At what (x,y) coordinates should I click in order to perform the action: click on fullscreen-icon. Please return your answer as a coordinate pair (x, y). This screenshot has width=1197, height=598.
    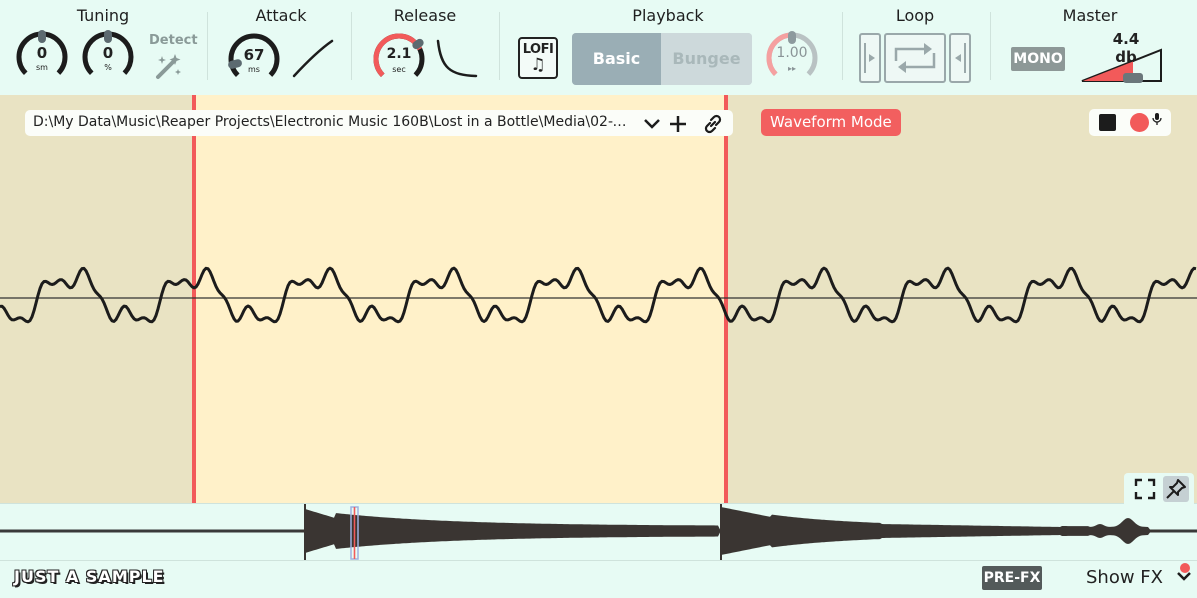
    Looking at the image, I should click on (1145, 489).